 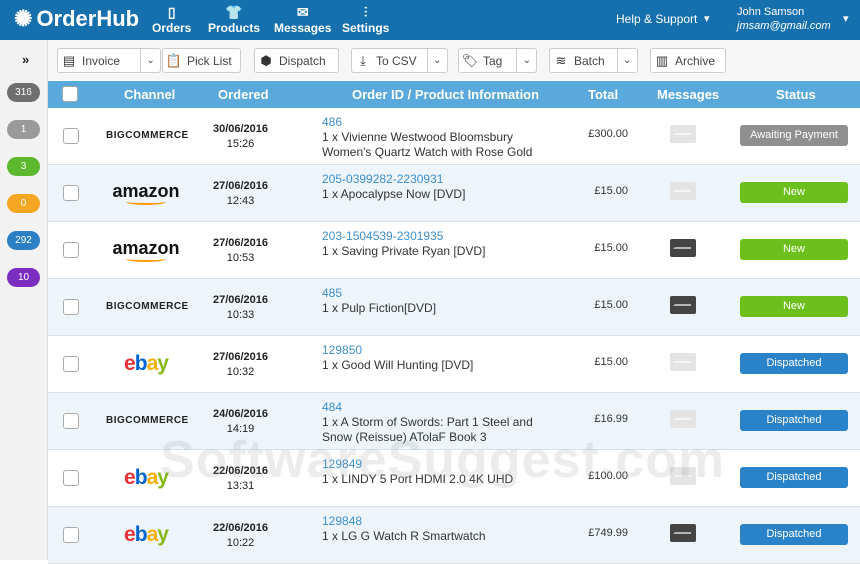 I want to click on order-date: 27/06/2016 10:32, so click(x=240, y=364).